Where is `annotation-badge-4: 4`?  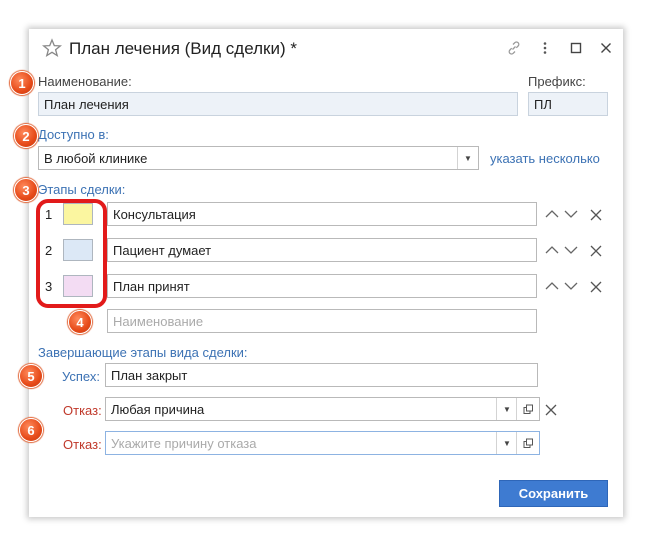 annotation-badge-4: 4 is located at coordinates (80, 322).